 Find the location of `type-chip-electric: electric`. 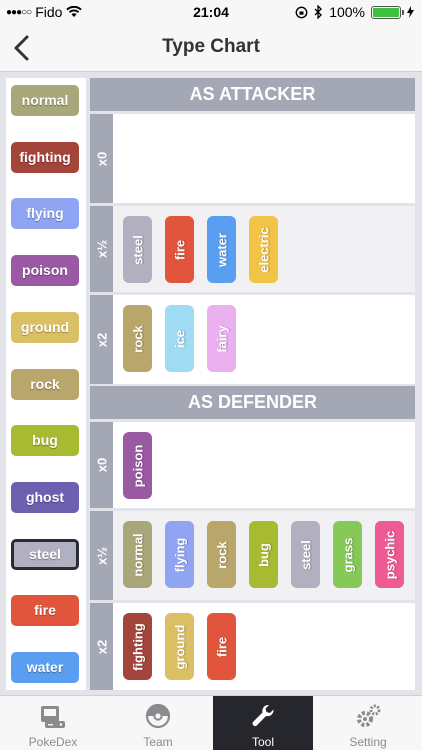

type-chip-electric: electric is located at coordinates (263, 249).